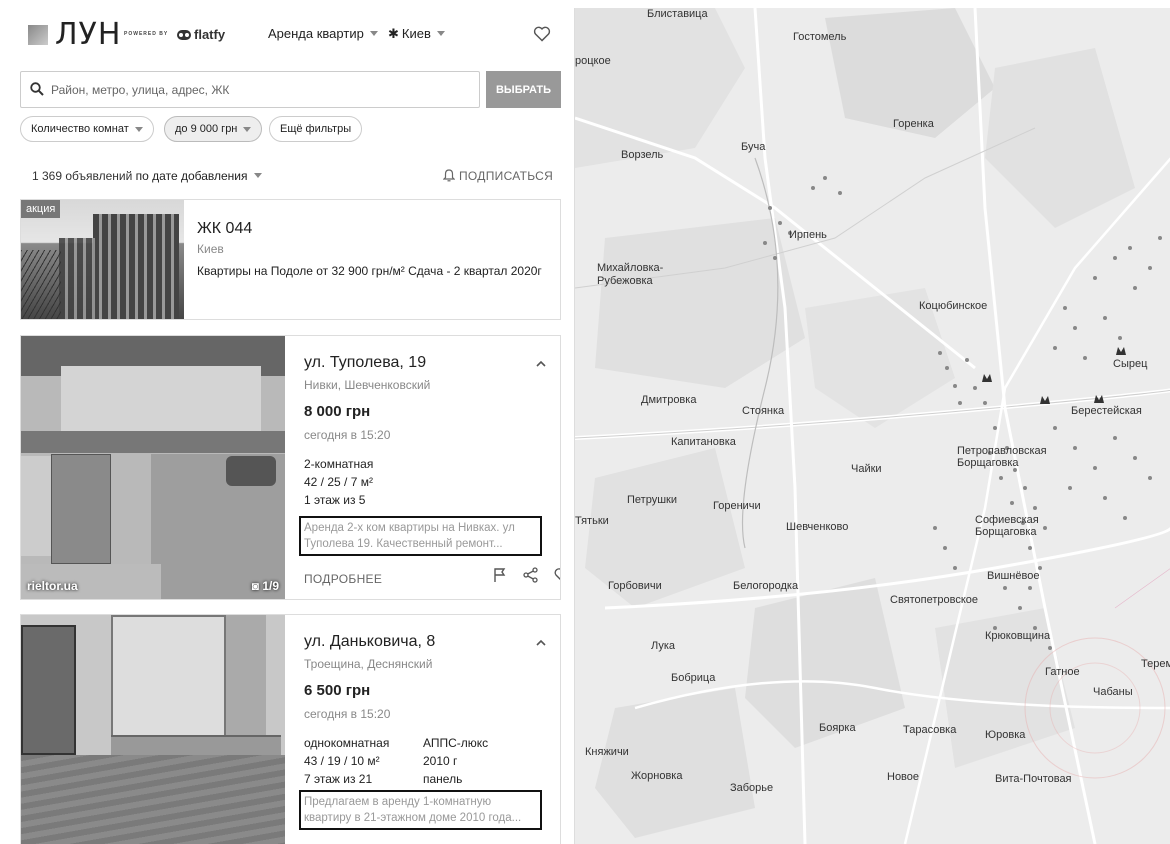  I want to click on map-place-label: Берестейская, so click(1106, 411).